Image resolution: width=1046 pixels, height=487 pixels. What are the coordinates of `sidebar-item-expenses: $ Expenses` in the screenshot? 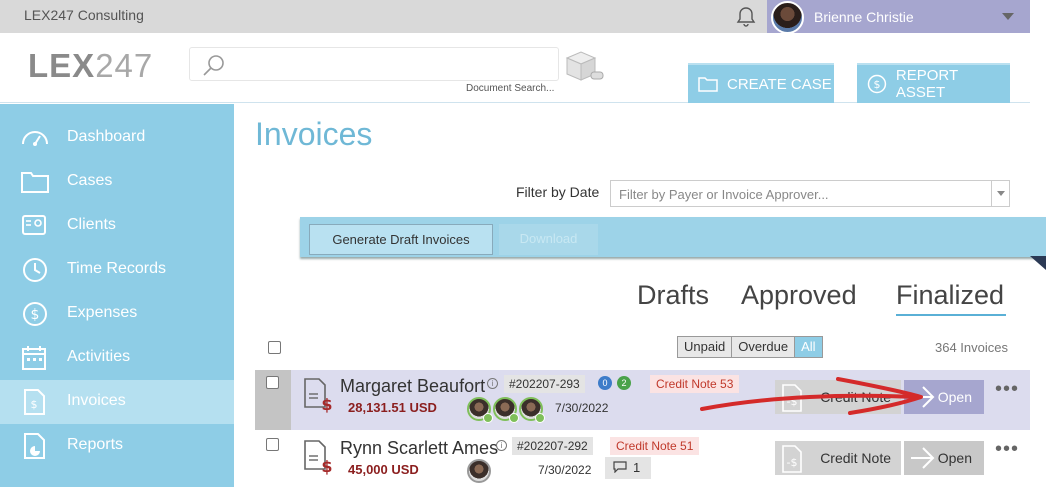 It's located at (117, 314).